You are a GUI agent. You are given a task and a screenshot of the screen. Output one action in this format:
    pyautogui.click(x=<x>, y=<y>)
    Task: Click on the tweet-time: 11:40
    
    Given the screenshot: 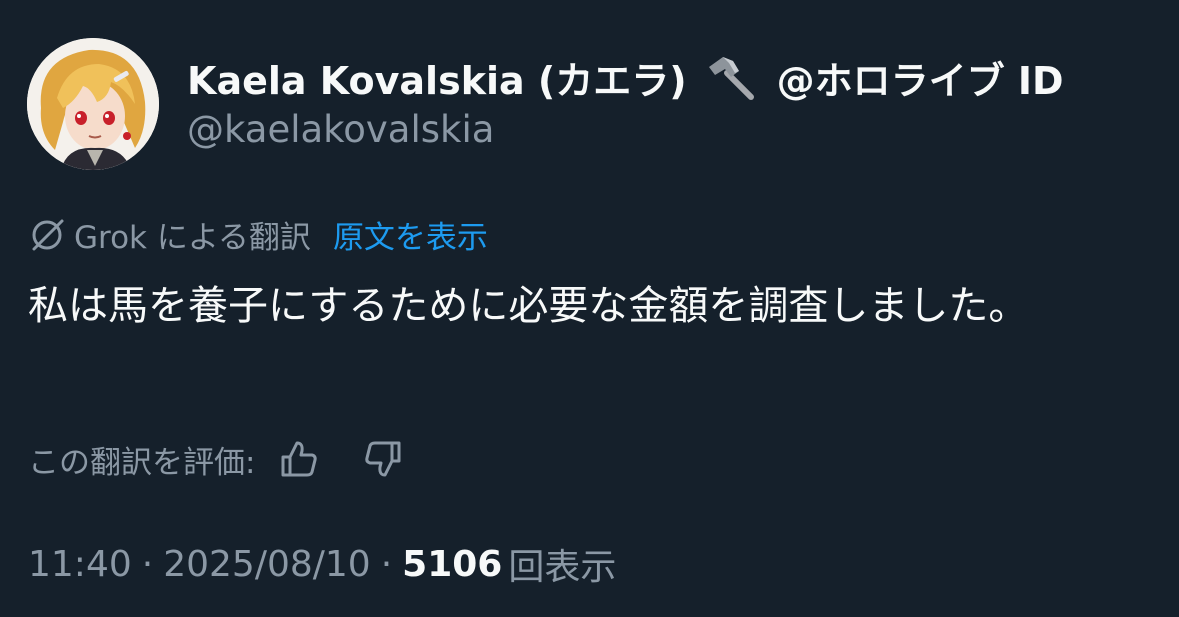 What is the action you would take?
    pyautogui.click(x=80, y=564)
    